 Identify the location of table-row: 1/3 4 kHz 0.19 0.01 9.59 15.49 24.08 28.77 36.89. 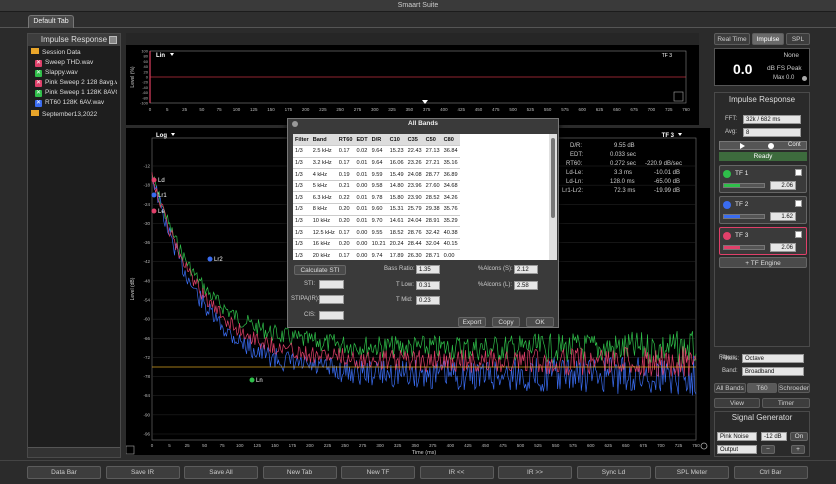
(376, 174).